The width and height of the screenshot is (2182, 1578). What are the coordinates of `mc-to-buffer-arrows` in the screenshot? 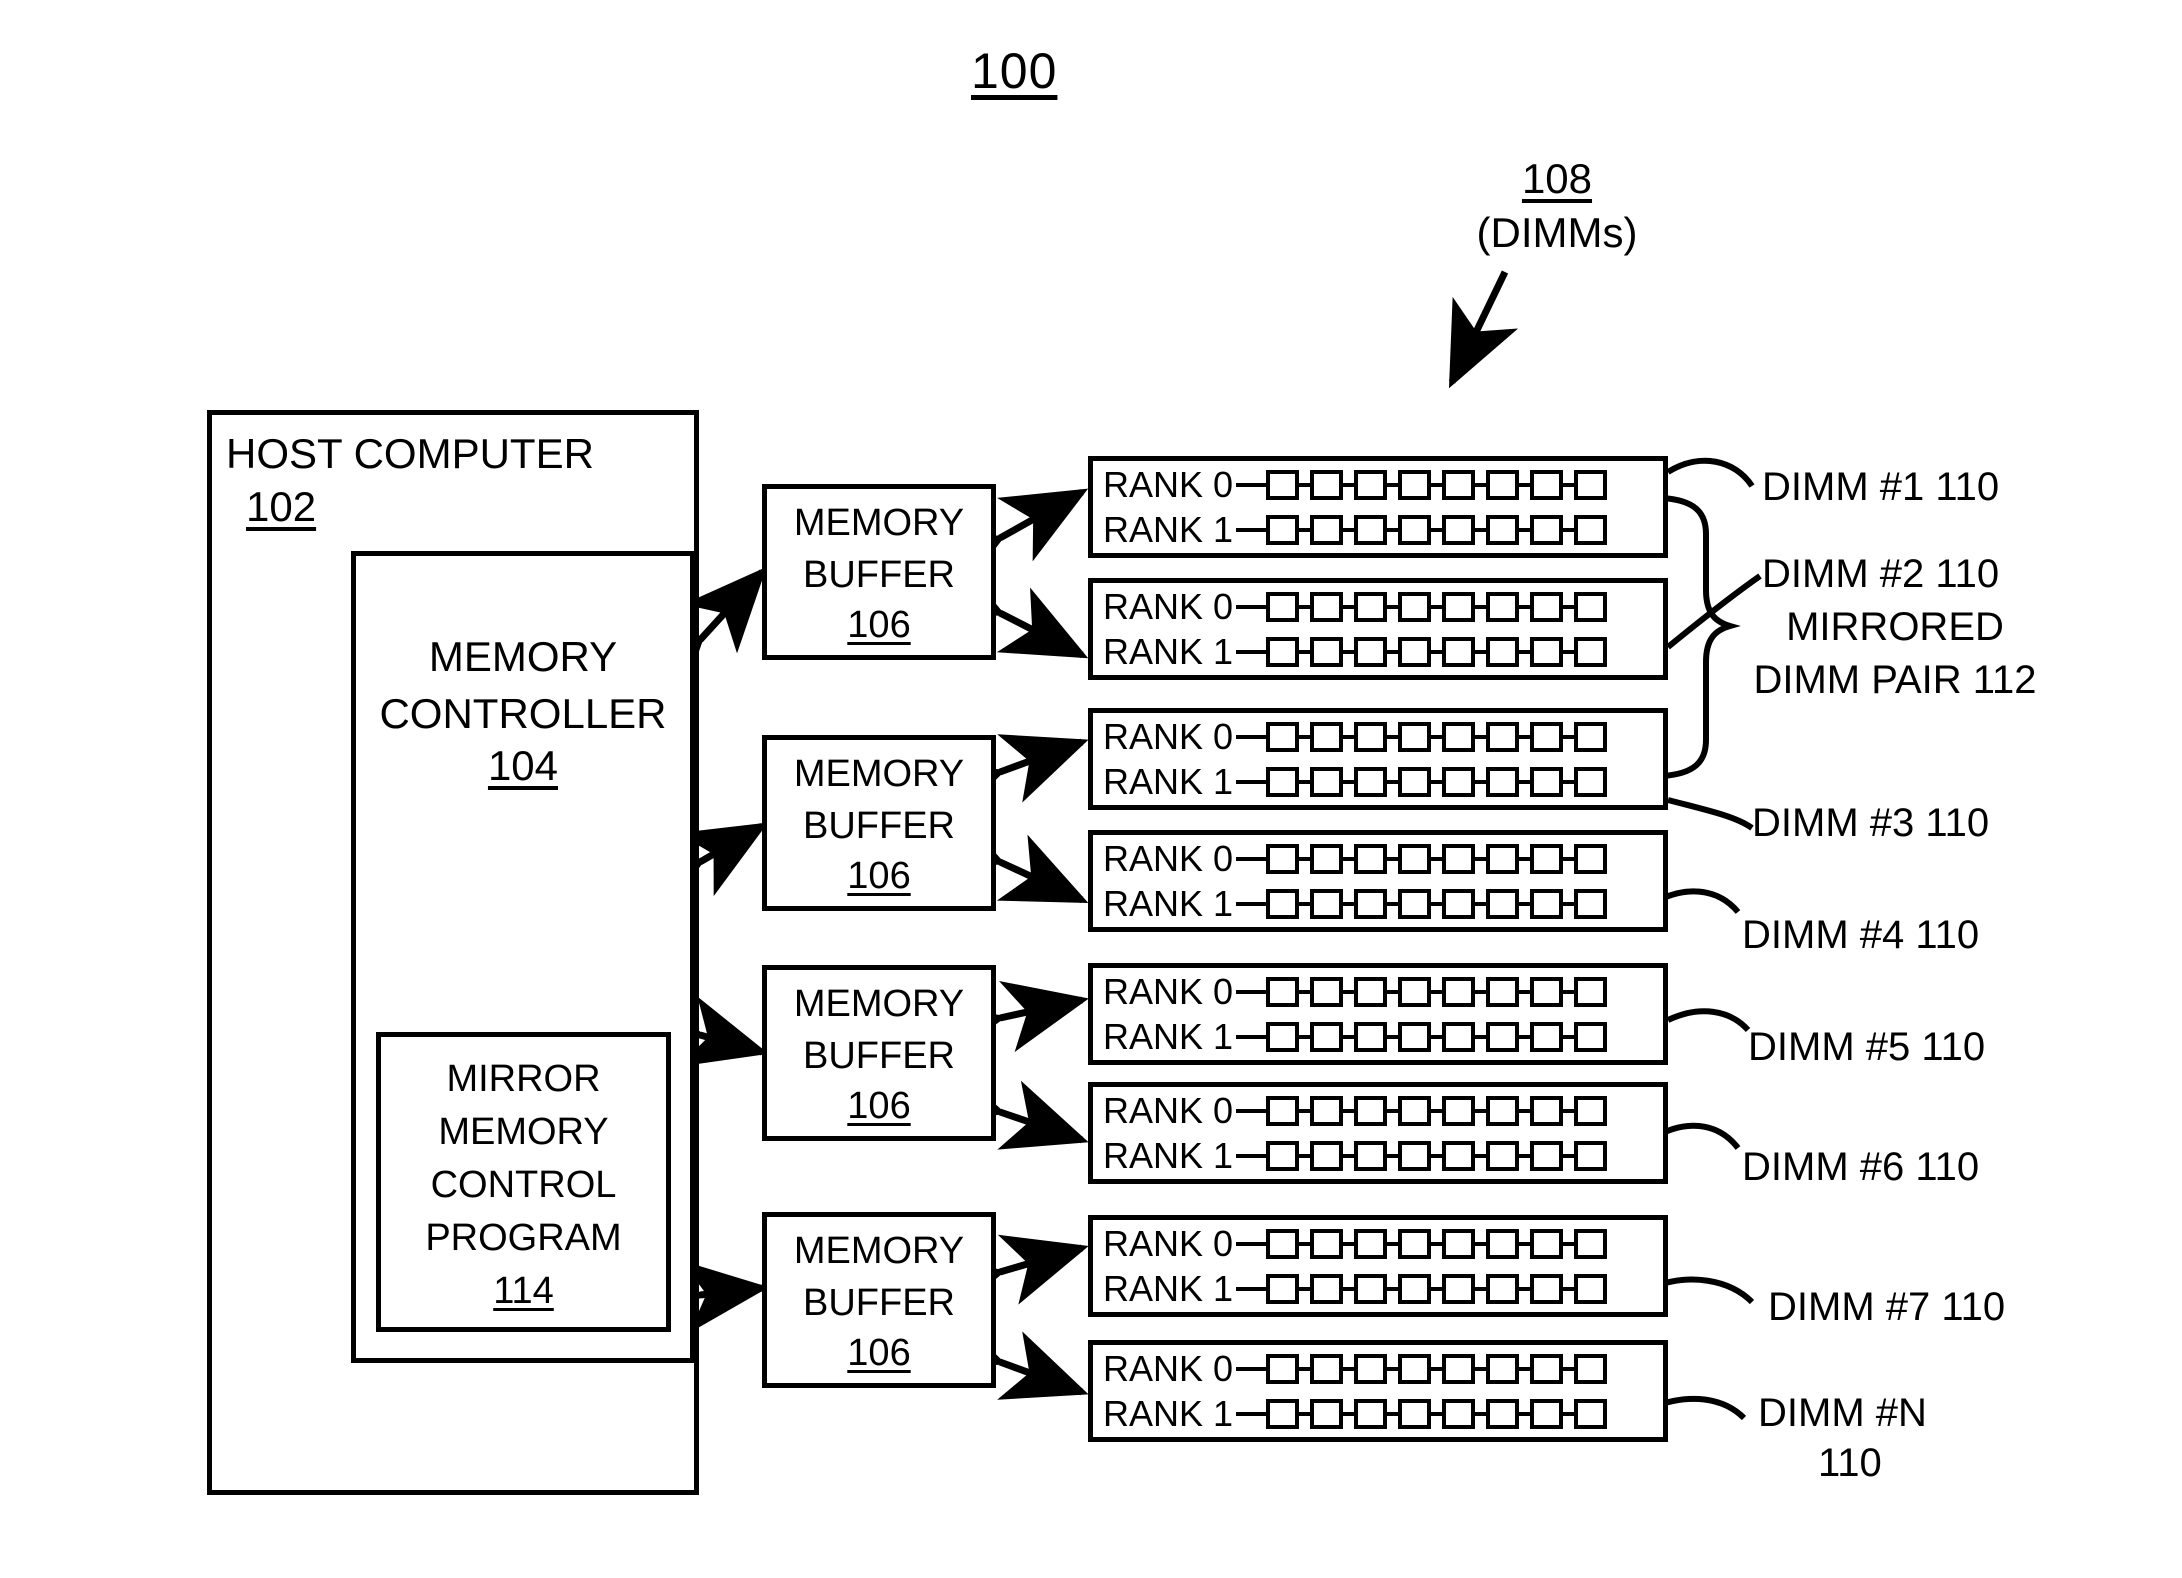 It's located at (692, 953).